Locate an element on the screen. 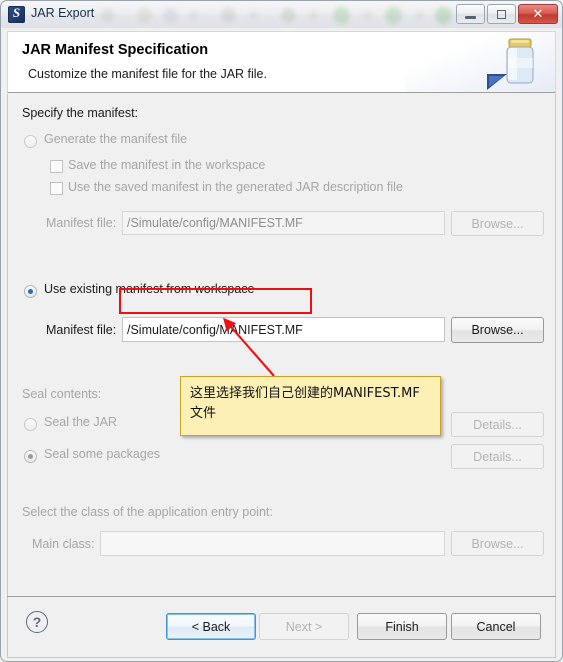 The image size is (563, 662). callout-line-1: 这里选择我们自己创建的MANIFEST.MF is located at coordinates (305, 393).